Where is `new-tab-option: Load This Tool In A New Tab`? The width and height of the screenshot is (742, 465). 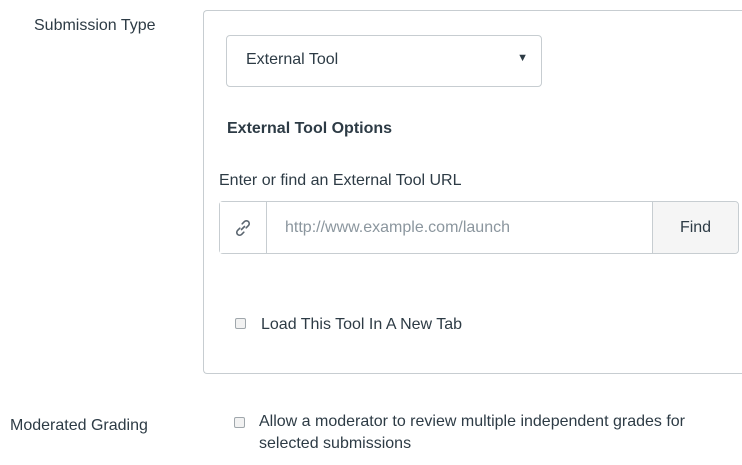 new-tab-option: Load This Tool In A New Tab is located at coordinates (348, 325).